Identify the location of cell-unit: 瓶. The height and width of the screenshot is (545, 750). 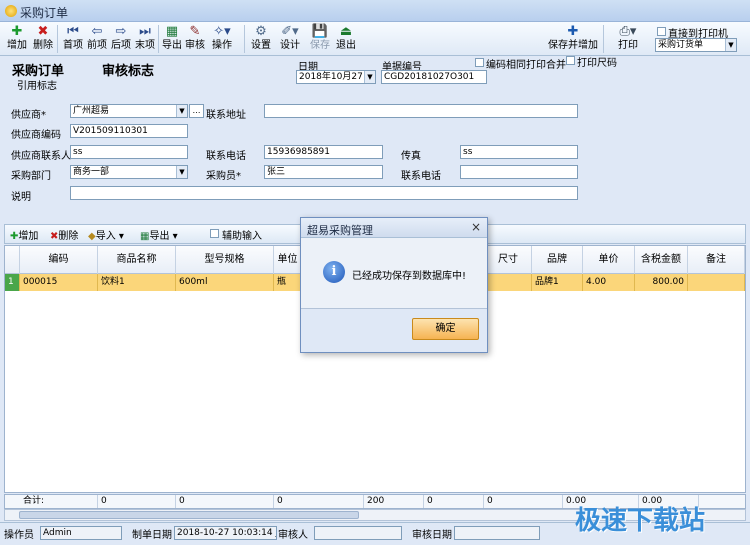
(288, 282).